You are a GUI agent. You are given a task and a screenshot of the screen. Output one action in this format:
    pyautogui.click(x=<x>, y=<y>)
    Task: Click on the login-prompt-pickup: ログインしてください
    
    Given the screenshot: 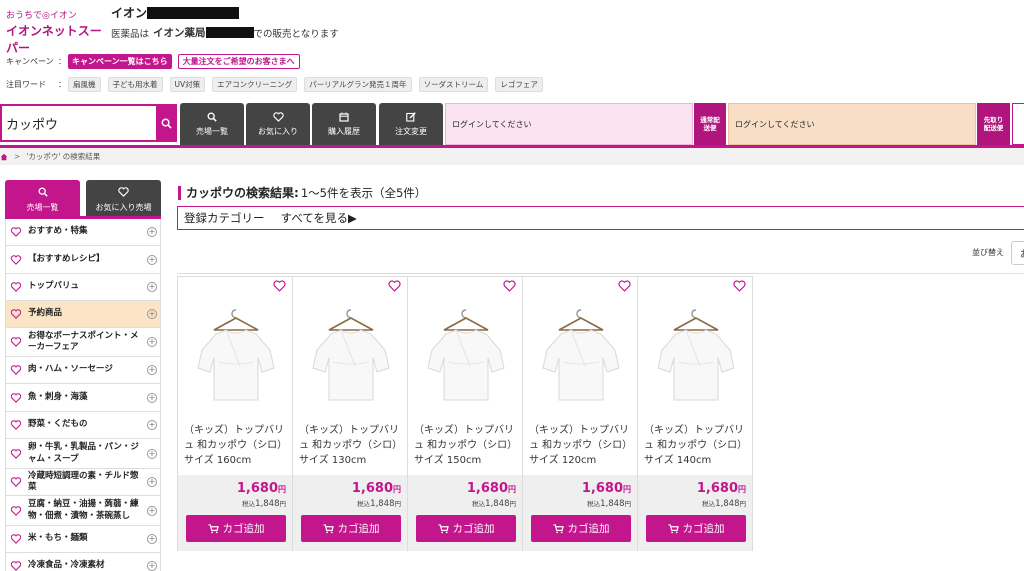 What is the action you would take?
    pyautogui.click(x=852, y=124)
    